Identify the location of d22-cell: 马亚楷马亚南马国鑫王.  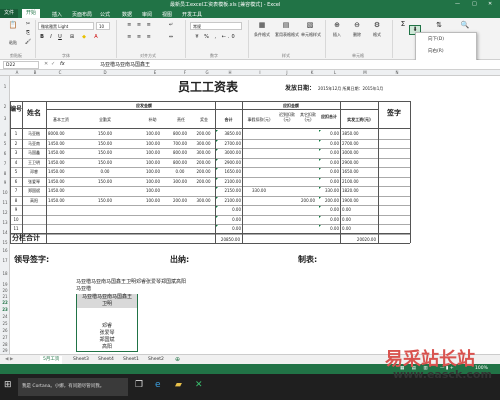
(107, 297).